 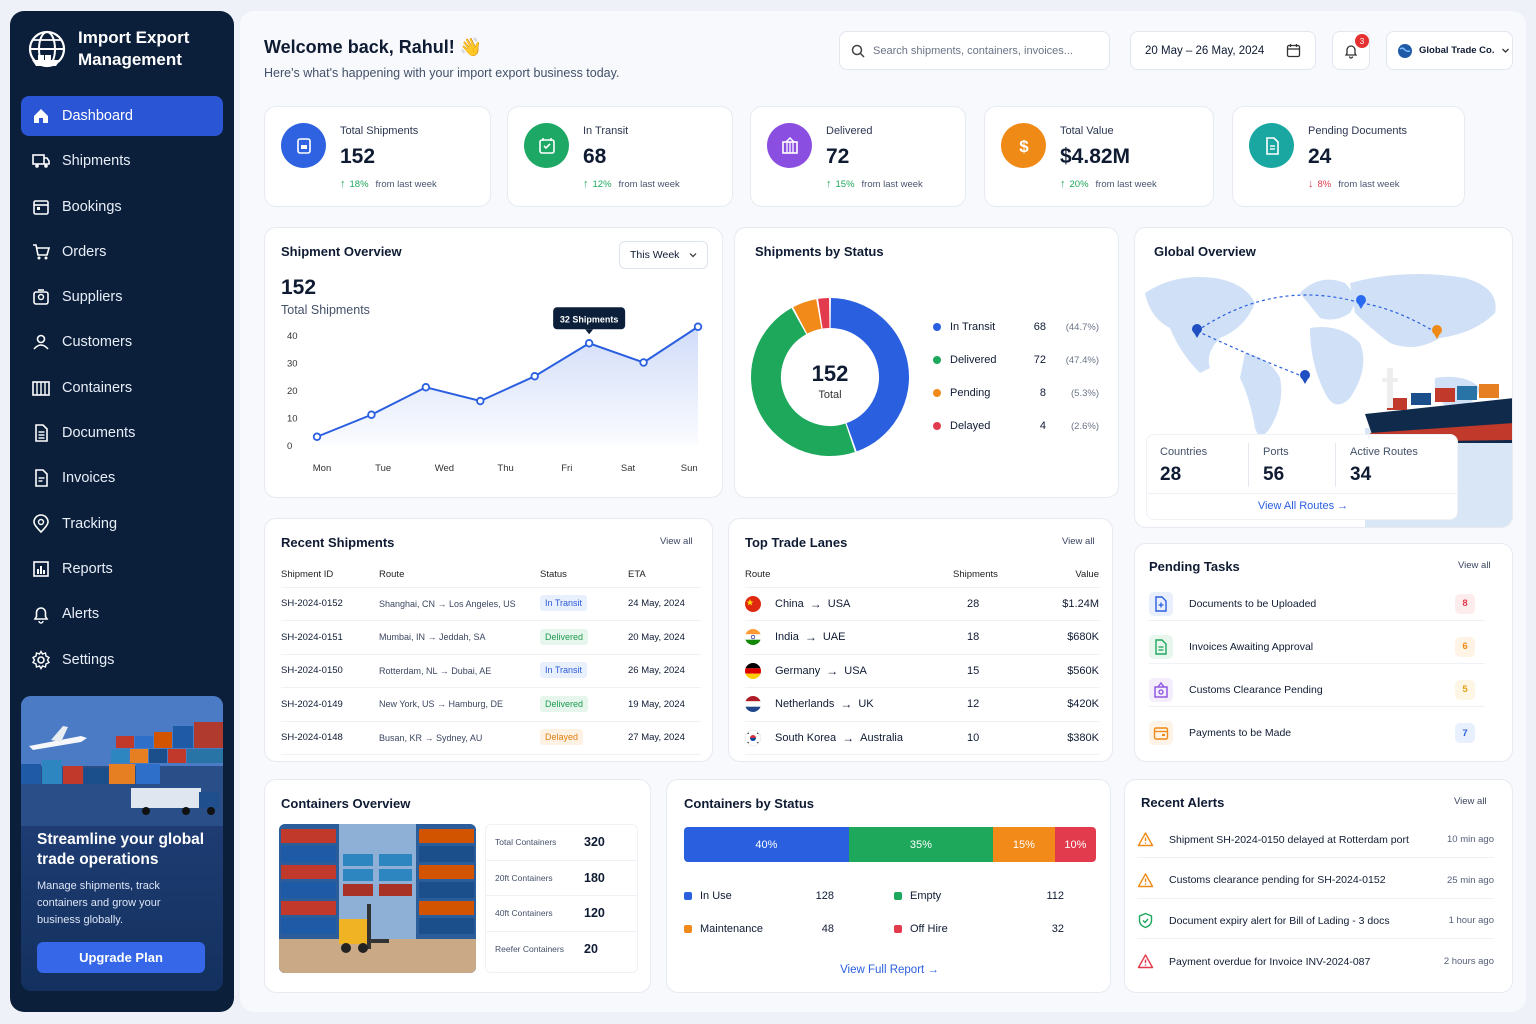 I want to click on pending-tasks-view-all: View all, so click(x=1474, y=565).